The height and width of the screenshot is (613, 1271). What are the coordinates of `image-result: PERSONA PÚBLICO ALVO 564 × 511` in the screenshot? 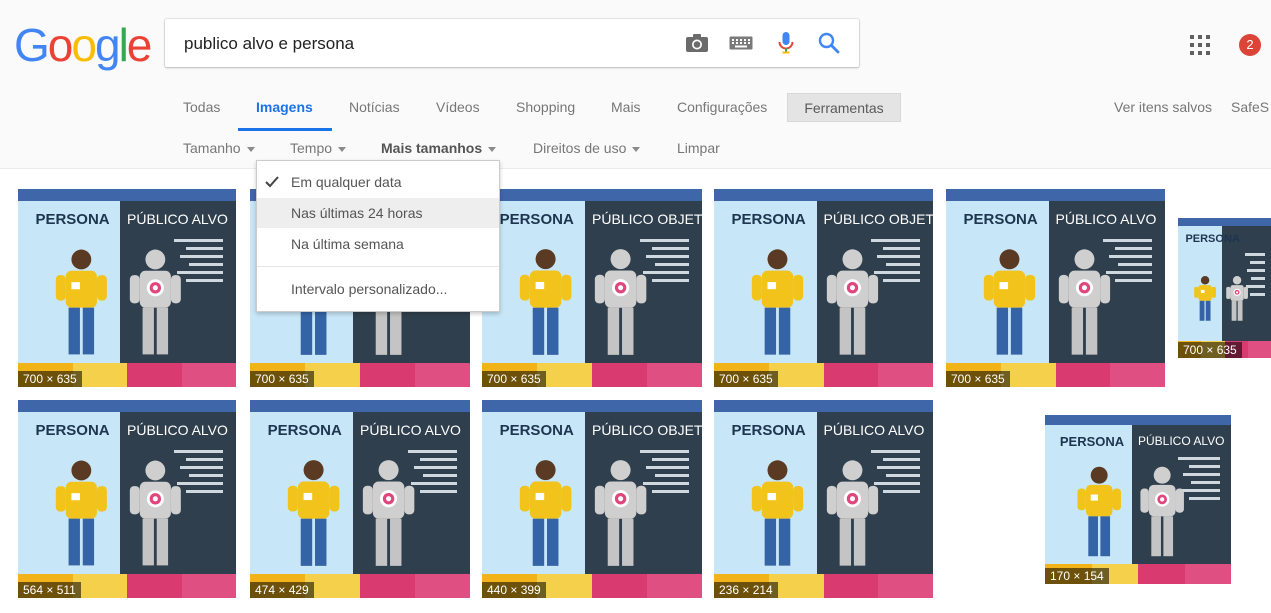 It's located at (127, 499).